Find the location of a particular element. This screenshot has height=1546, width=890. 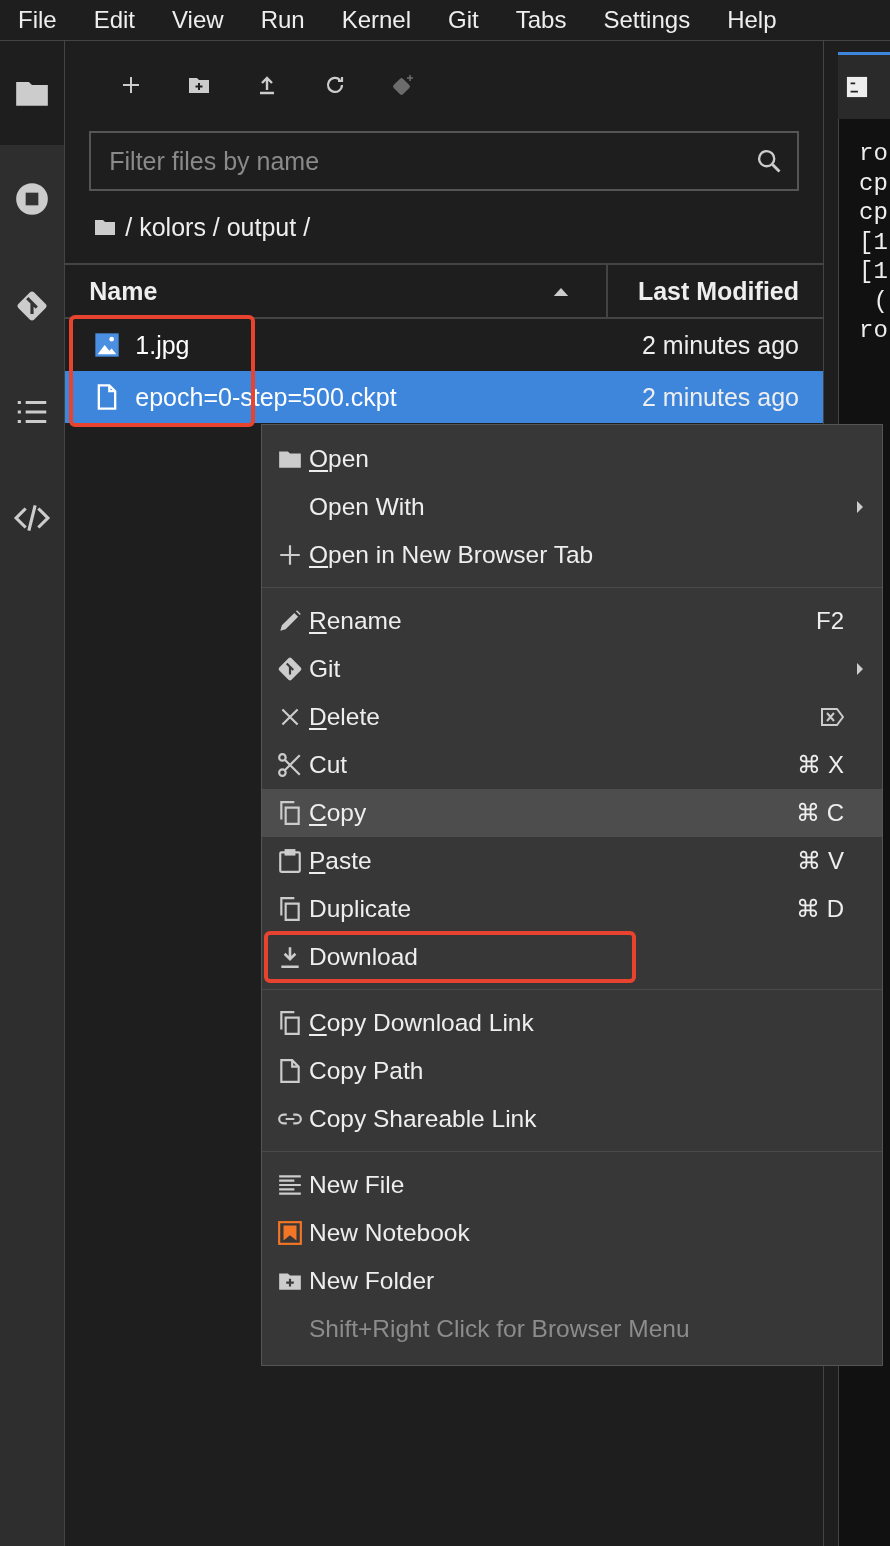

delete-key-icon is located at coordinates (832, 717).